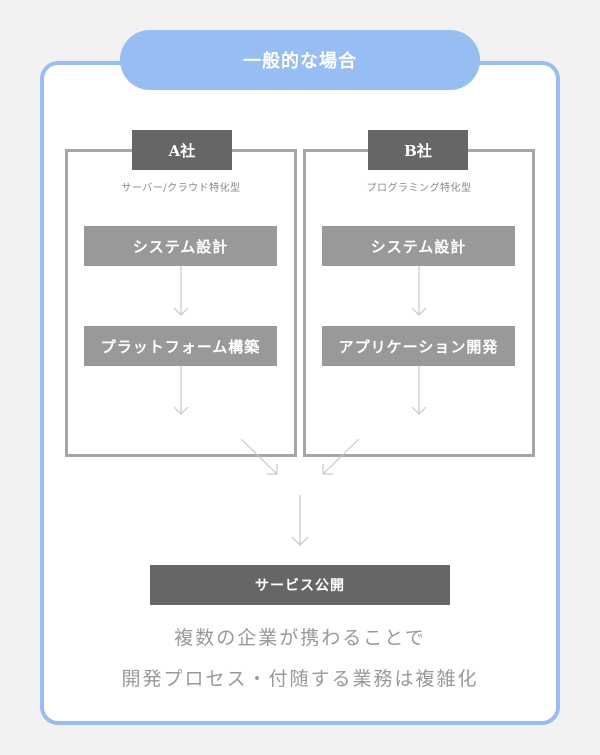  What do you see at coordinates (300, 585) in the screenshot?
I see `service-release-box: サービス公開` at bounding box center [300, 585].